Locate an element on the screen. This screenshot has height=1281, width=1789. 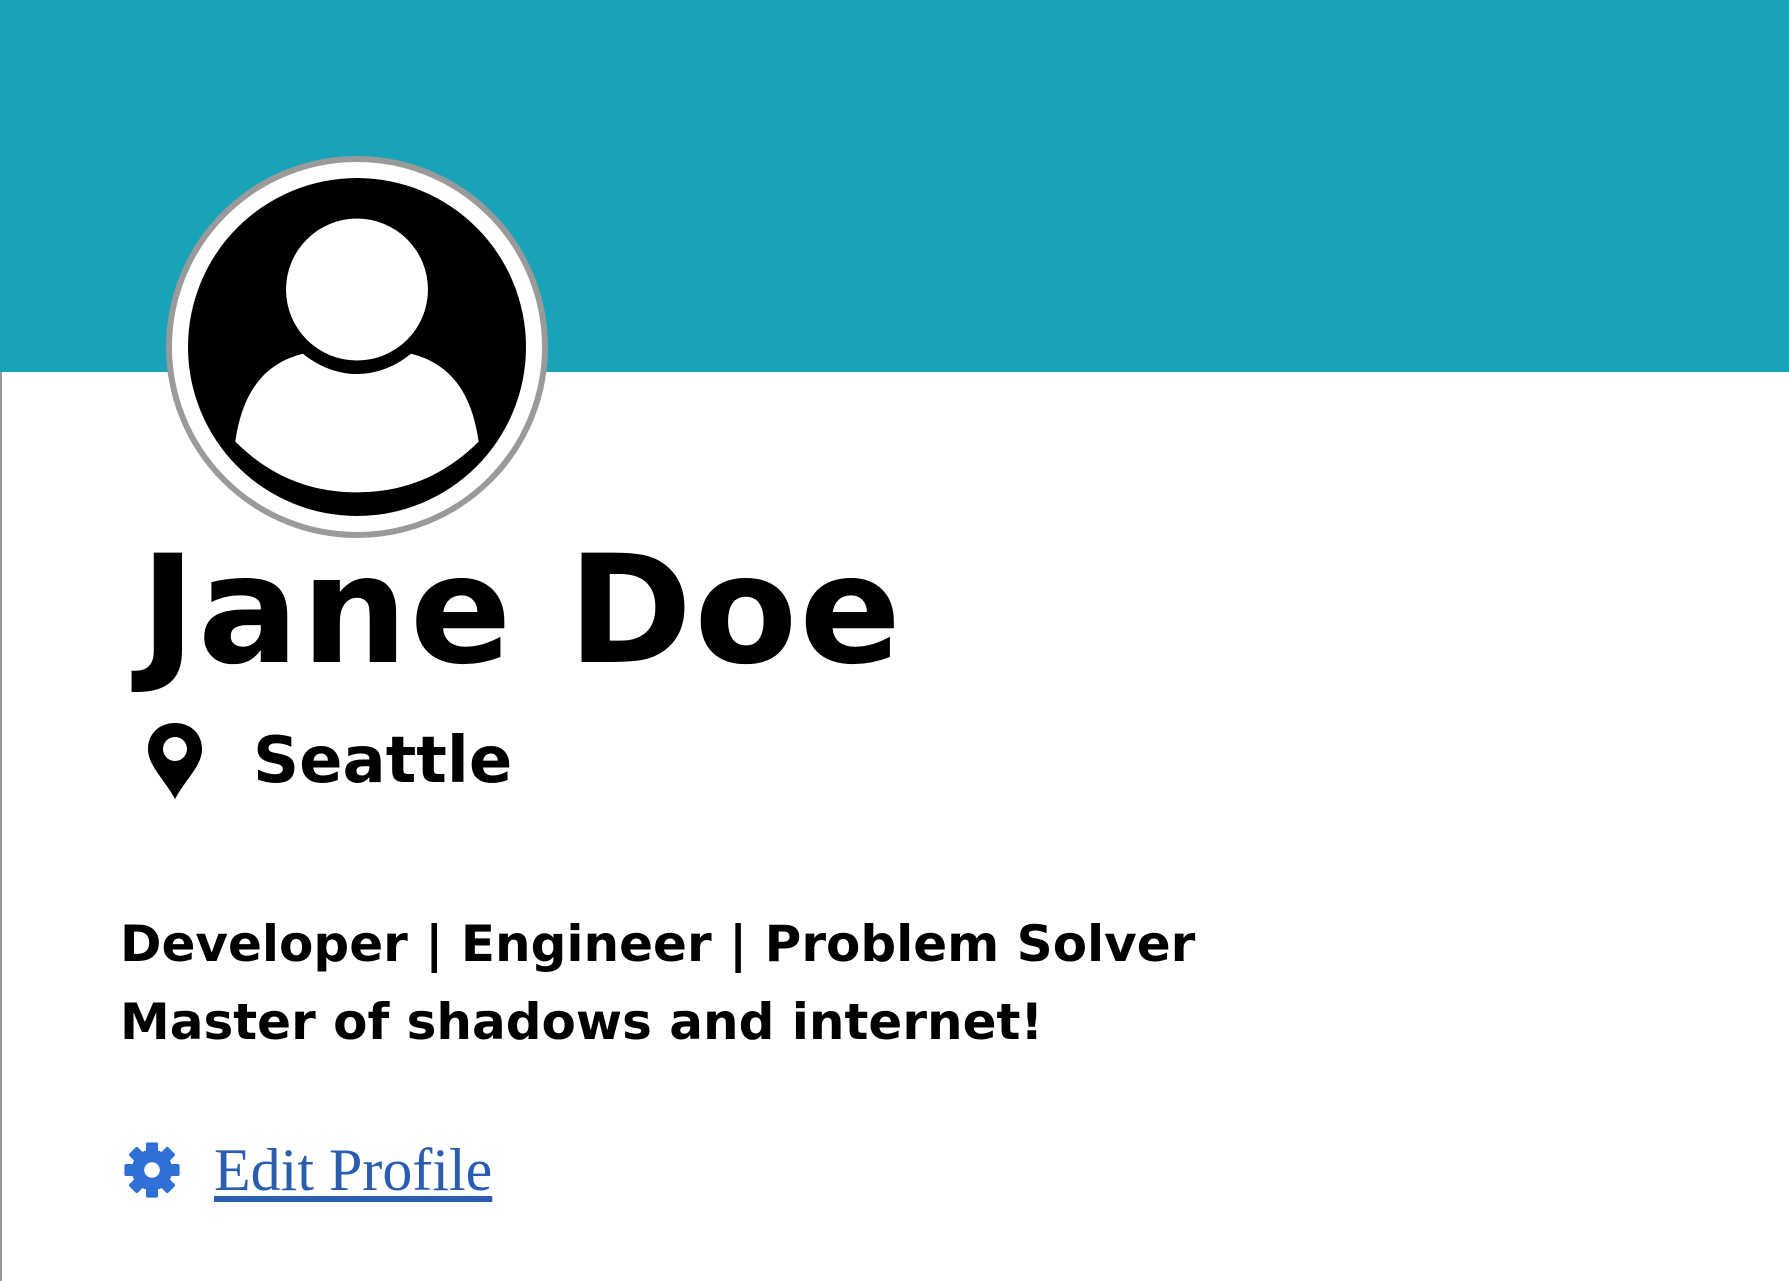
bio-line-tagline: Master of shadows and internet! is located at coordinates (582, 1022).